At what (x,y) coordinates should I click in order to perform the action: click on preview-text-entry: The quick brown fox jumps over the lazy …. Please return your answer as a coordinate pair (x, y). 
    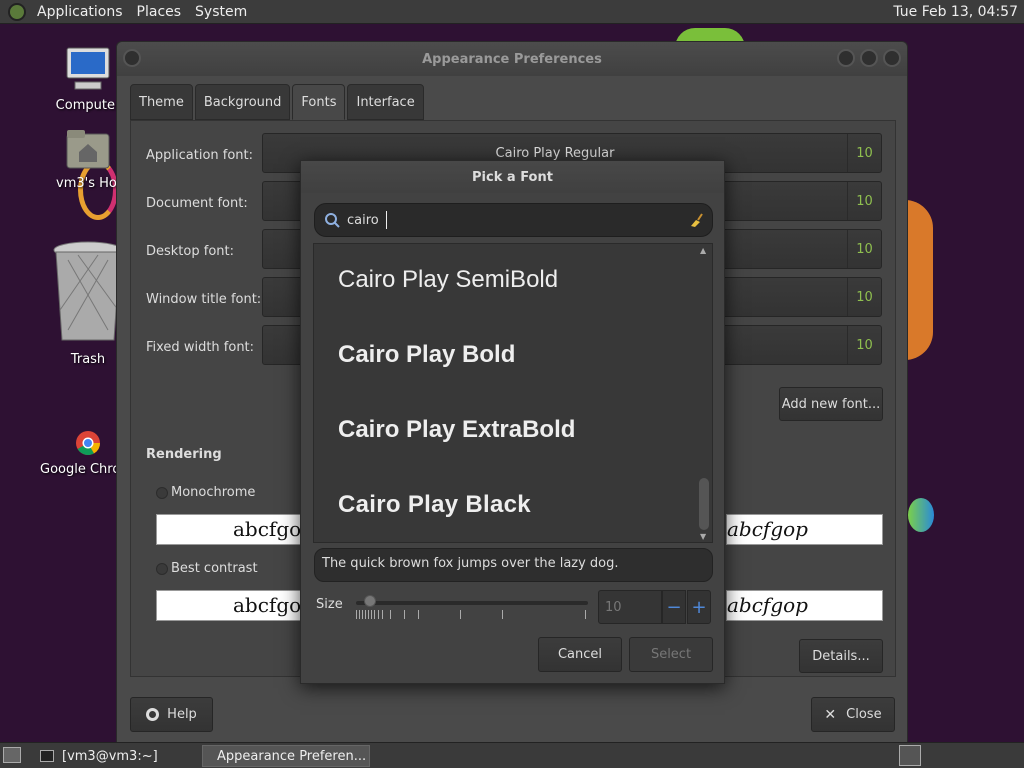
    Looking at the image, I should click on (513, 565).